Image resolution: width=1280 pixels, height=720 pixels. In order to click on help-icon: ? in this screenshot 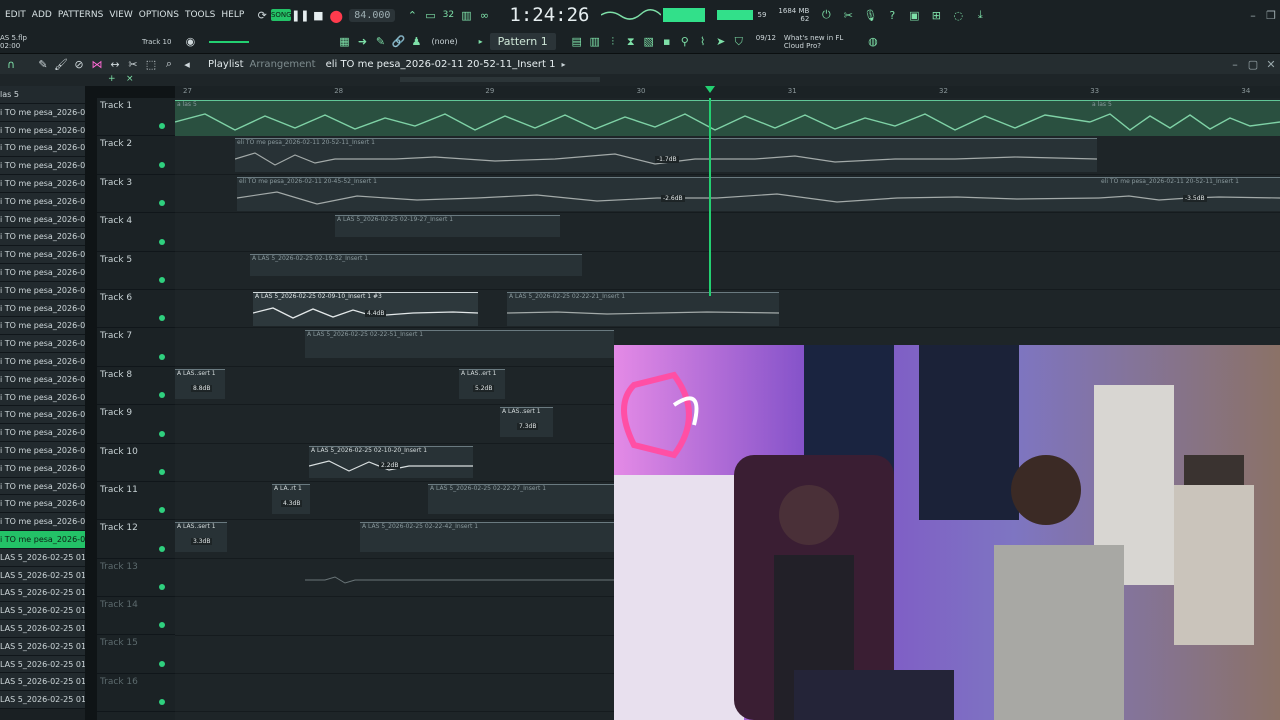, I will do `click(892, 15)`.